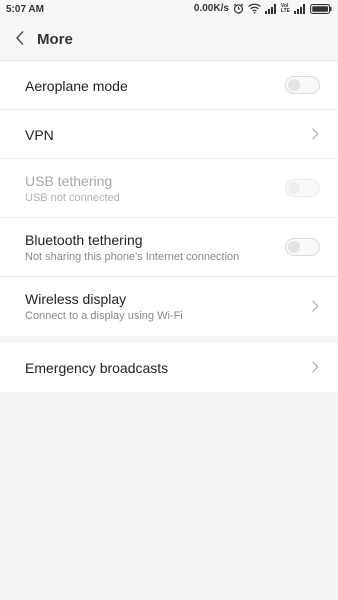  Describe the element at coordinates (169, 188) in the screenshot. I see `usb-tethering-row: USB tethering USB not connected` at that location.